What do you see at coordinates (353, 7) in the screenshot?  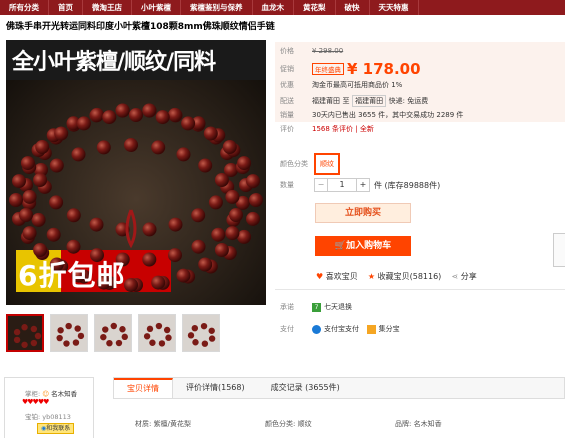 I see `nav-item: 破快` at bounding box center [353, 7].